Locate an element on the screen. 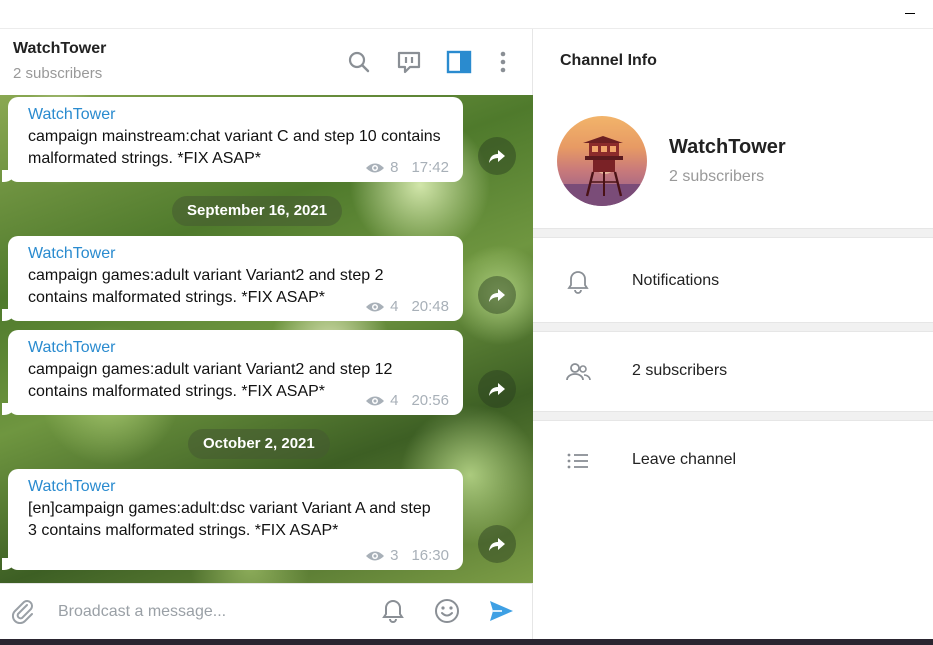 Image resolution: width=933 pixels, height=645 pixels. users-icon is located at coordinates (578, 372).